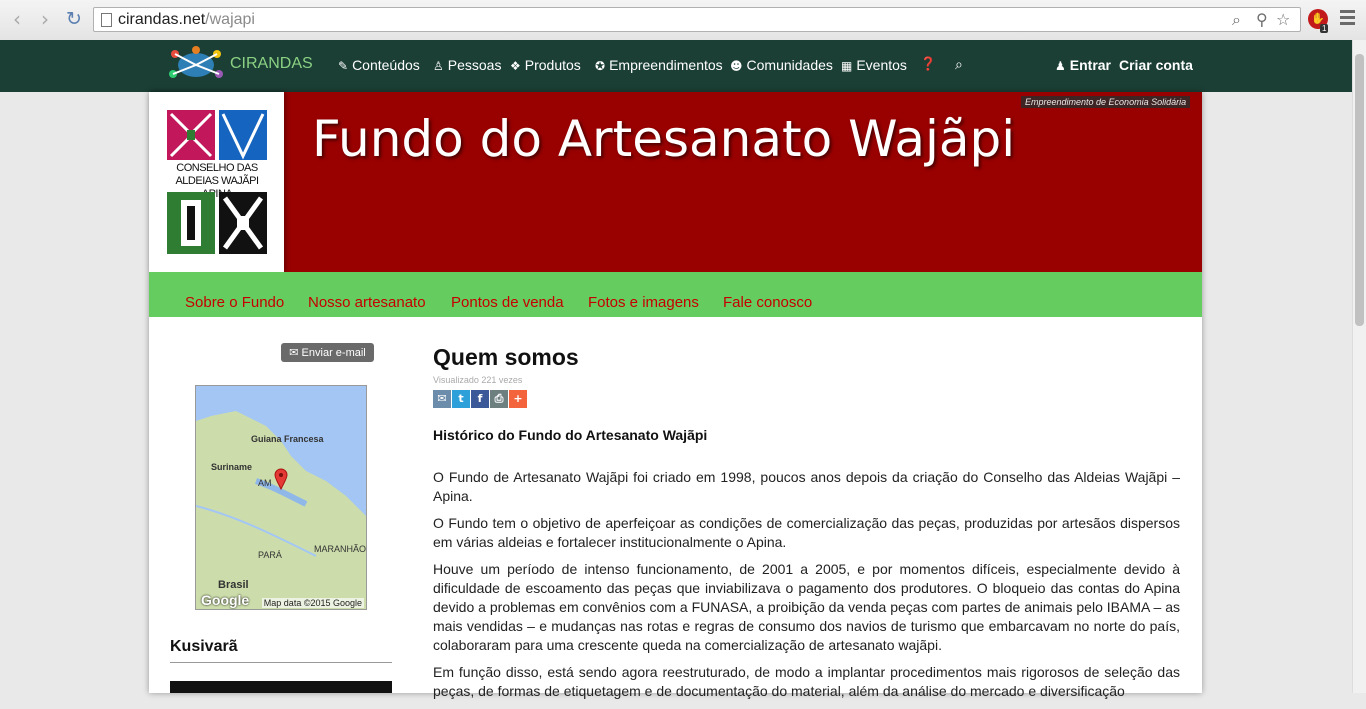 The image size is (1366, 709). I want to click on google-logo: Google, so click(225, 600).